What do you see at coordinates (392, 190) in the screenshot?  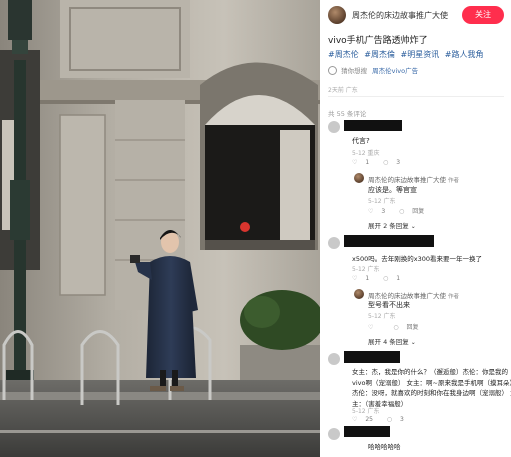 I see `reply-text: 应该是。等官宣` at bounding box center [392, 190].